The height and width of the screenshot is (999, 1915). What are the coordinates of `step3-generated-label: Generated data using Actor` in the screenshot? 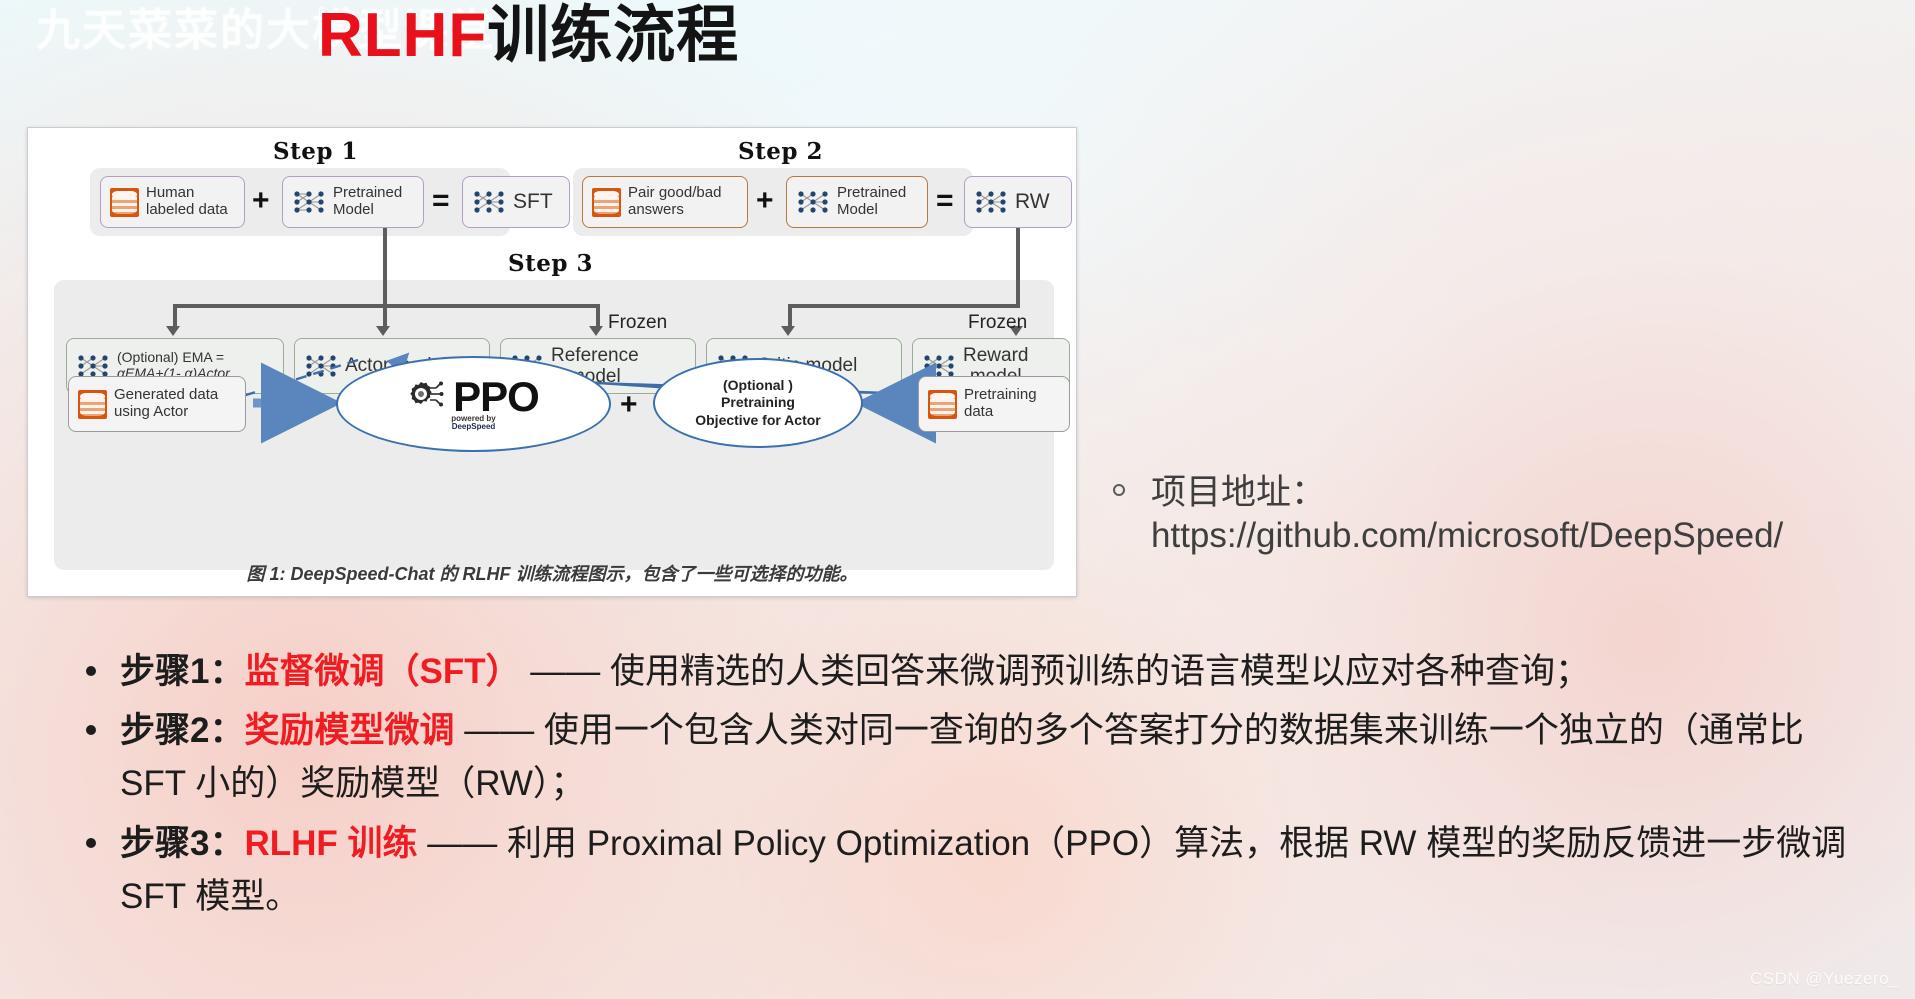 It's located at (166, 403).